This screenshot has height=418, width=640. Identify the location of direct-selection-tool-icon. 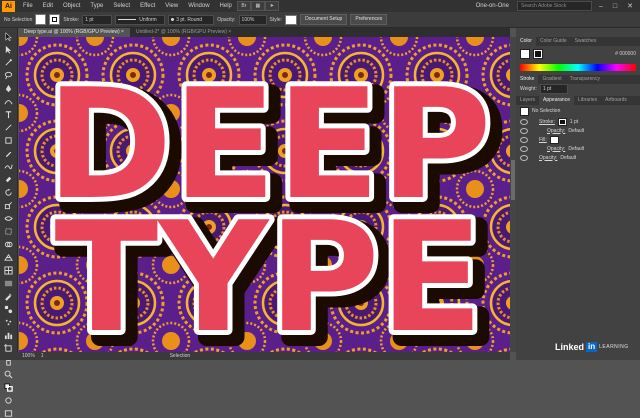
(8, 49).